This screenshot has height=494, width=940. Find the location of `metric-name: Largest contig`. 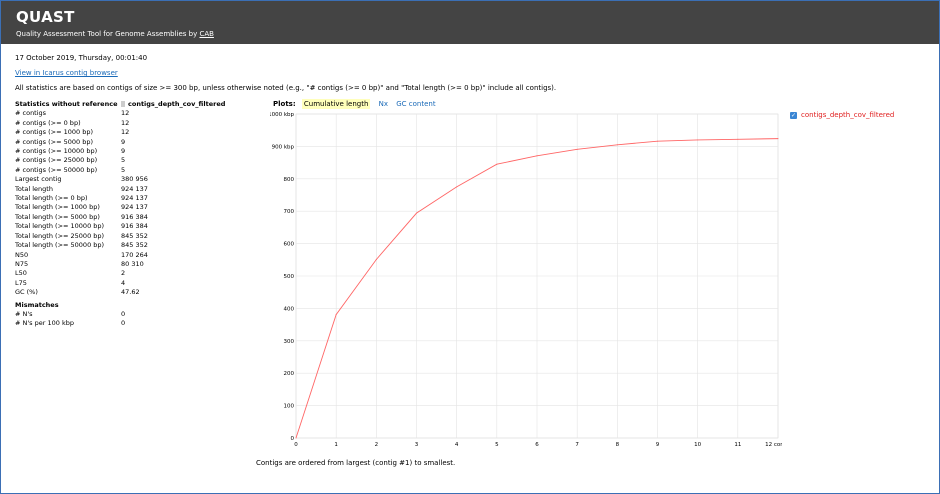

metric-name: Largest contig is located at coordinates (38, 179).